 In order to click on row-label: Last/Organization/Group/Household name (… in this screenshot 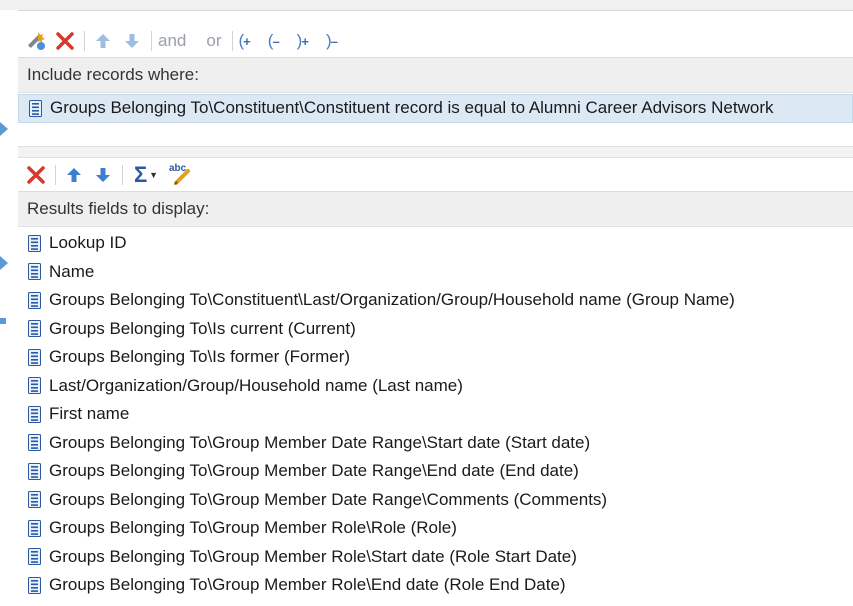, I will do `click(256, 385)`.